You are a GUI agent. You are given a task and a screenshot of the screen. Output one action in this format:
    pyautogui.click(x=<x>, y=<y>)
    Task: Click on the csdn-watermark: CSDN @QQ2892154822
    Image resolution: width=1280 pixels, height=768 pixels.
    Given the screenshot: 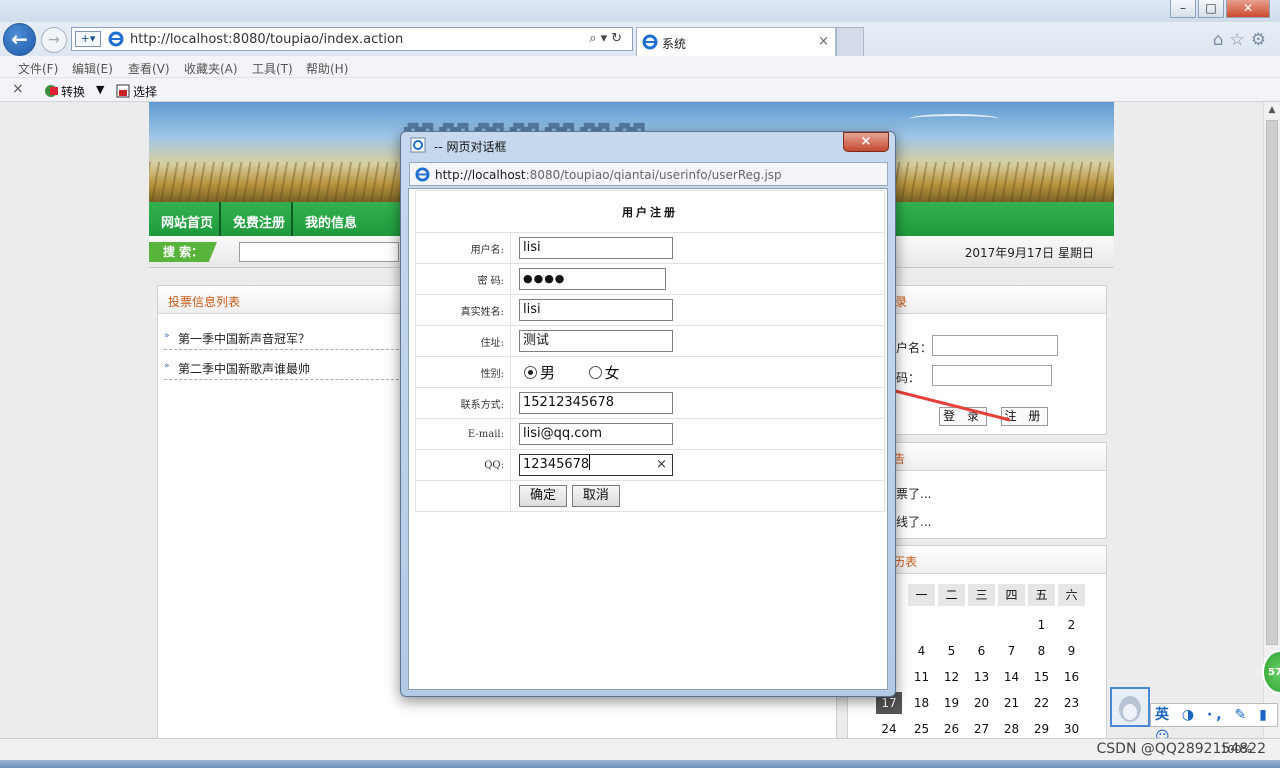 What is the action you would take?
    pyautogui.click(x=1181, y=749)
    